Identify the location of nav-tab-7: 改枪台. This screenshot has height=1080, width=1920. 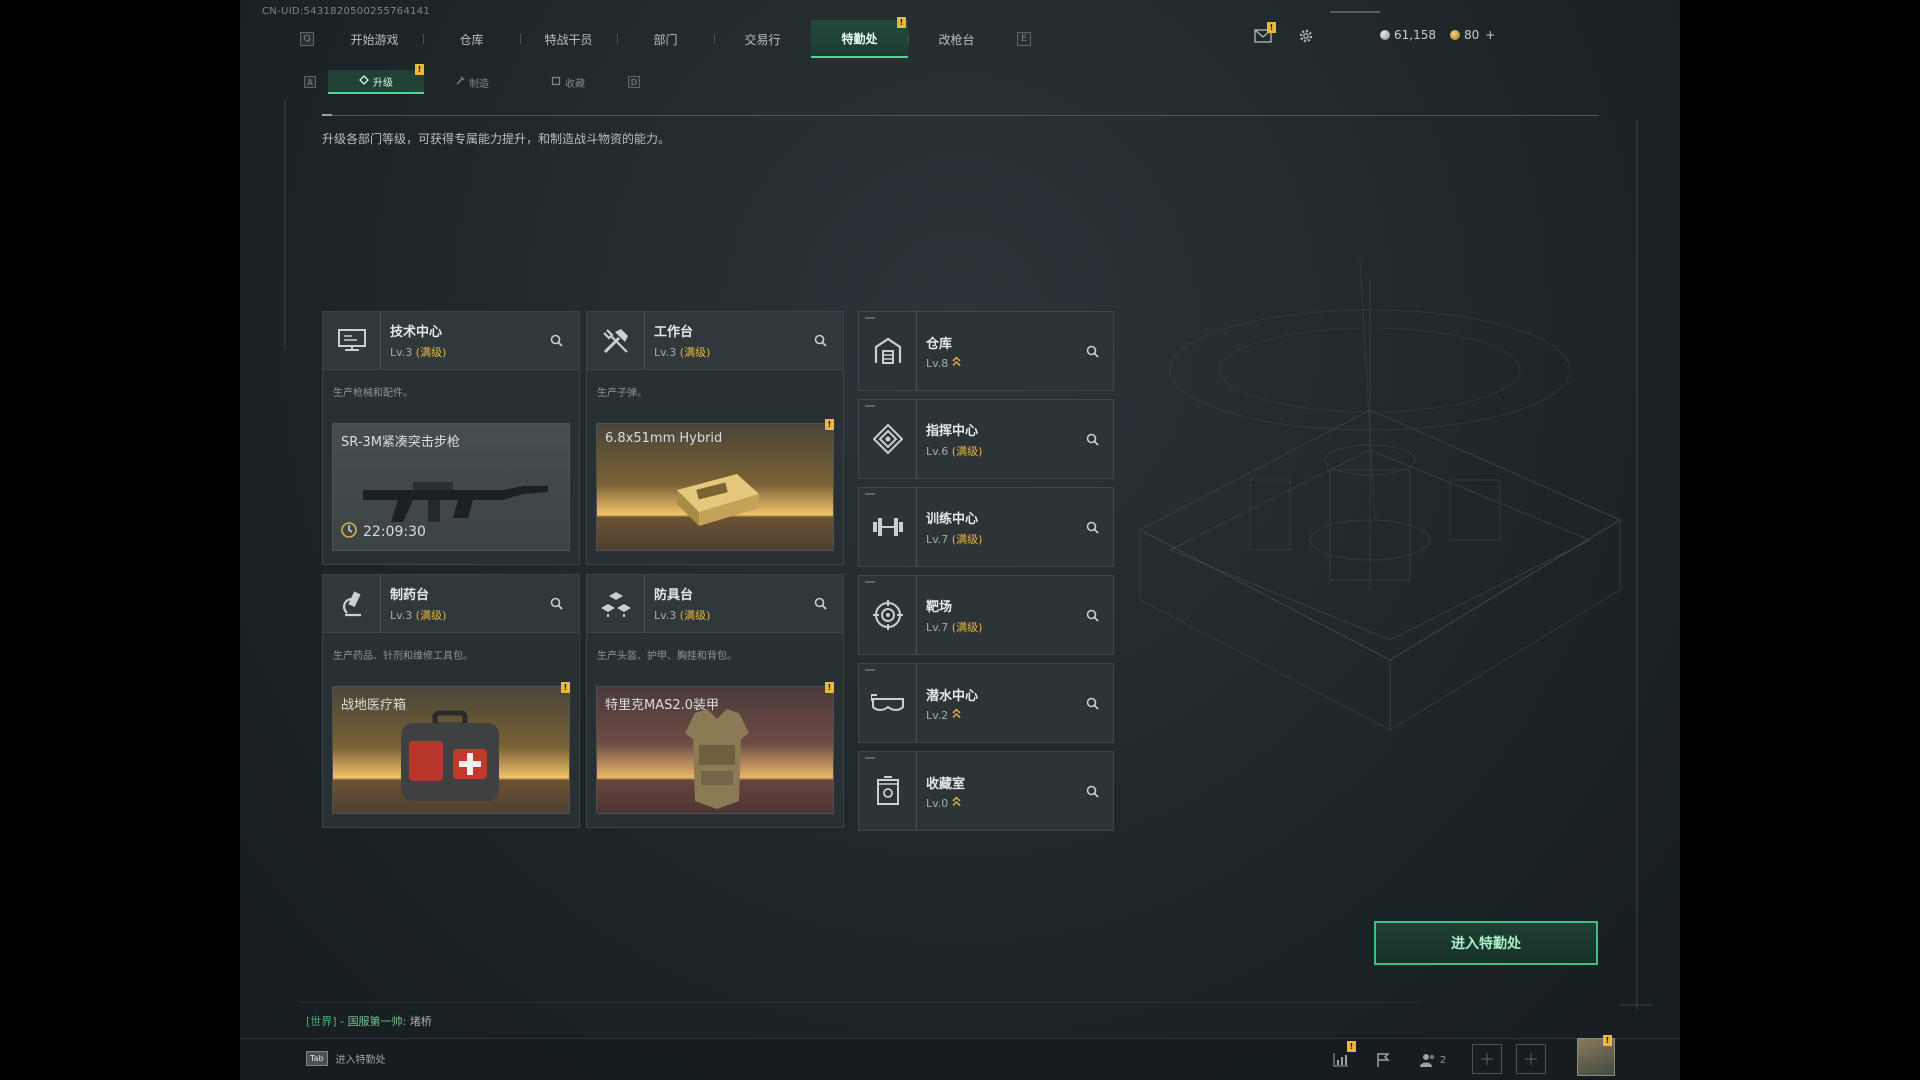
(956, 39).